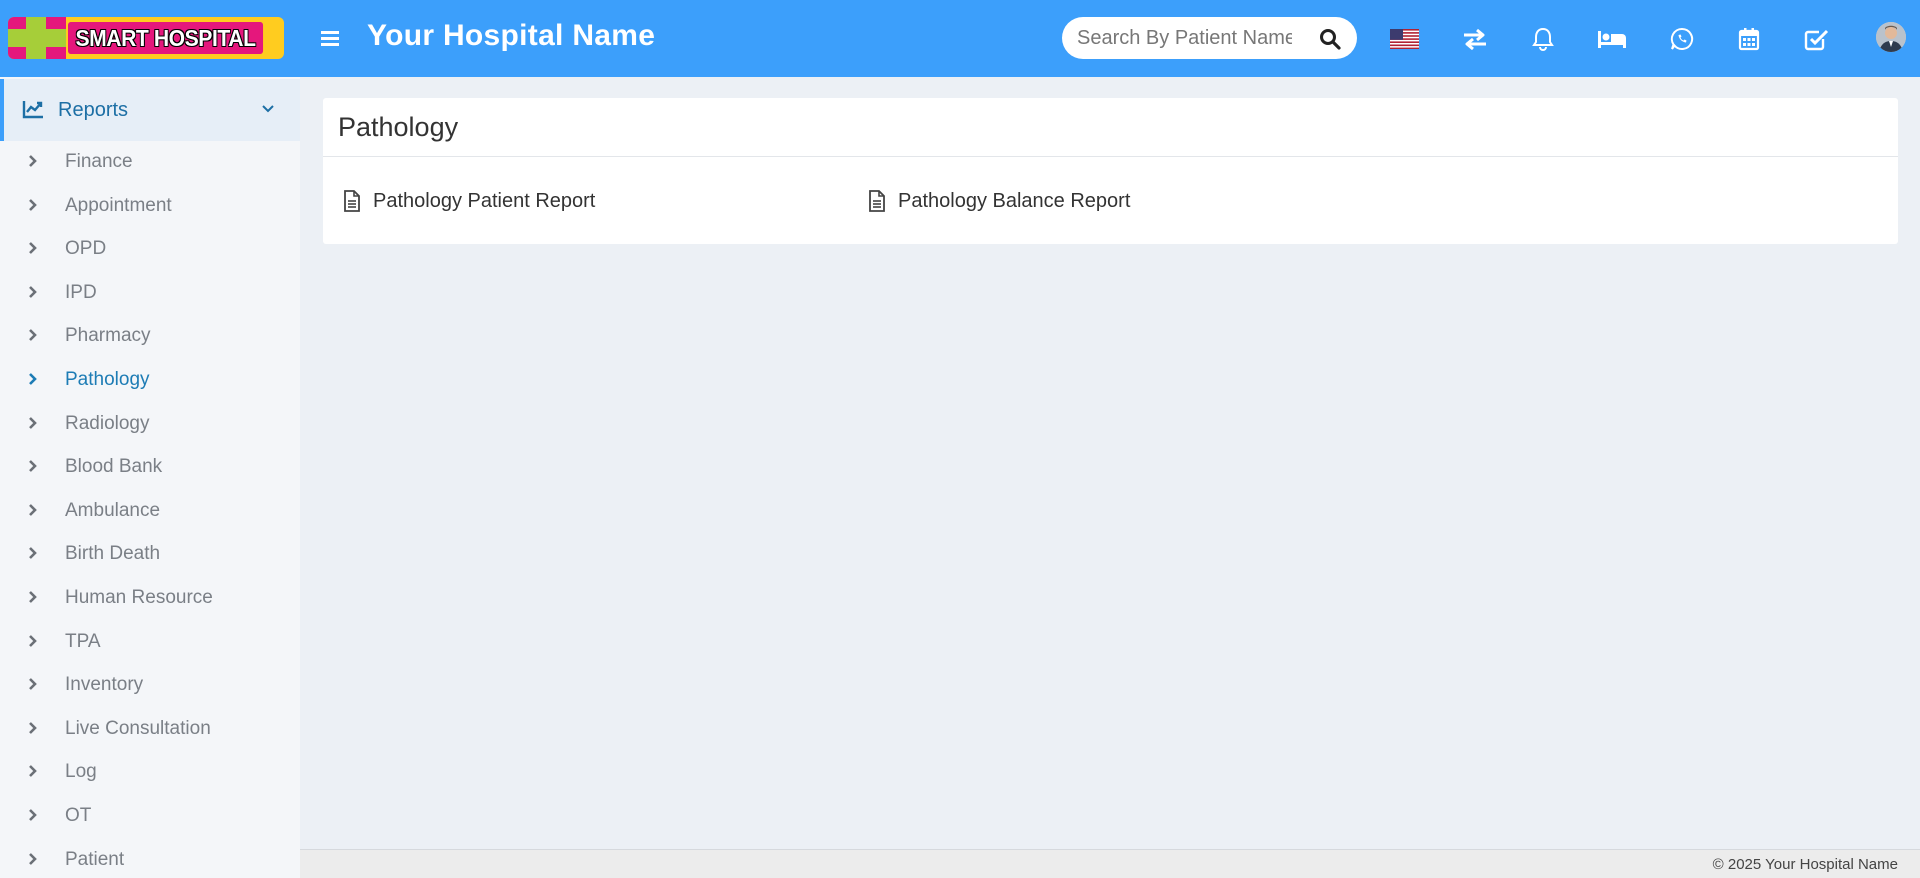 The image size is (1920, 878). What do you see at coordinates (960, 38) in the screenshot?
I see `top-header: SMART HOSPITAL Your Hospital Name` at bounding box center [960, 38].